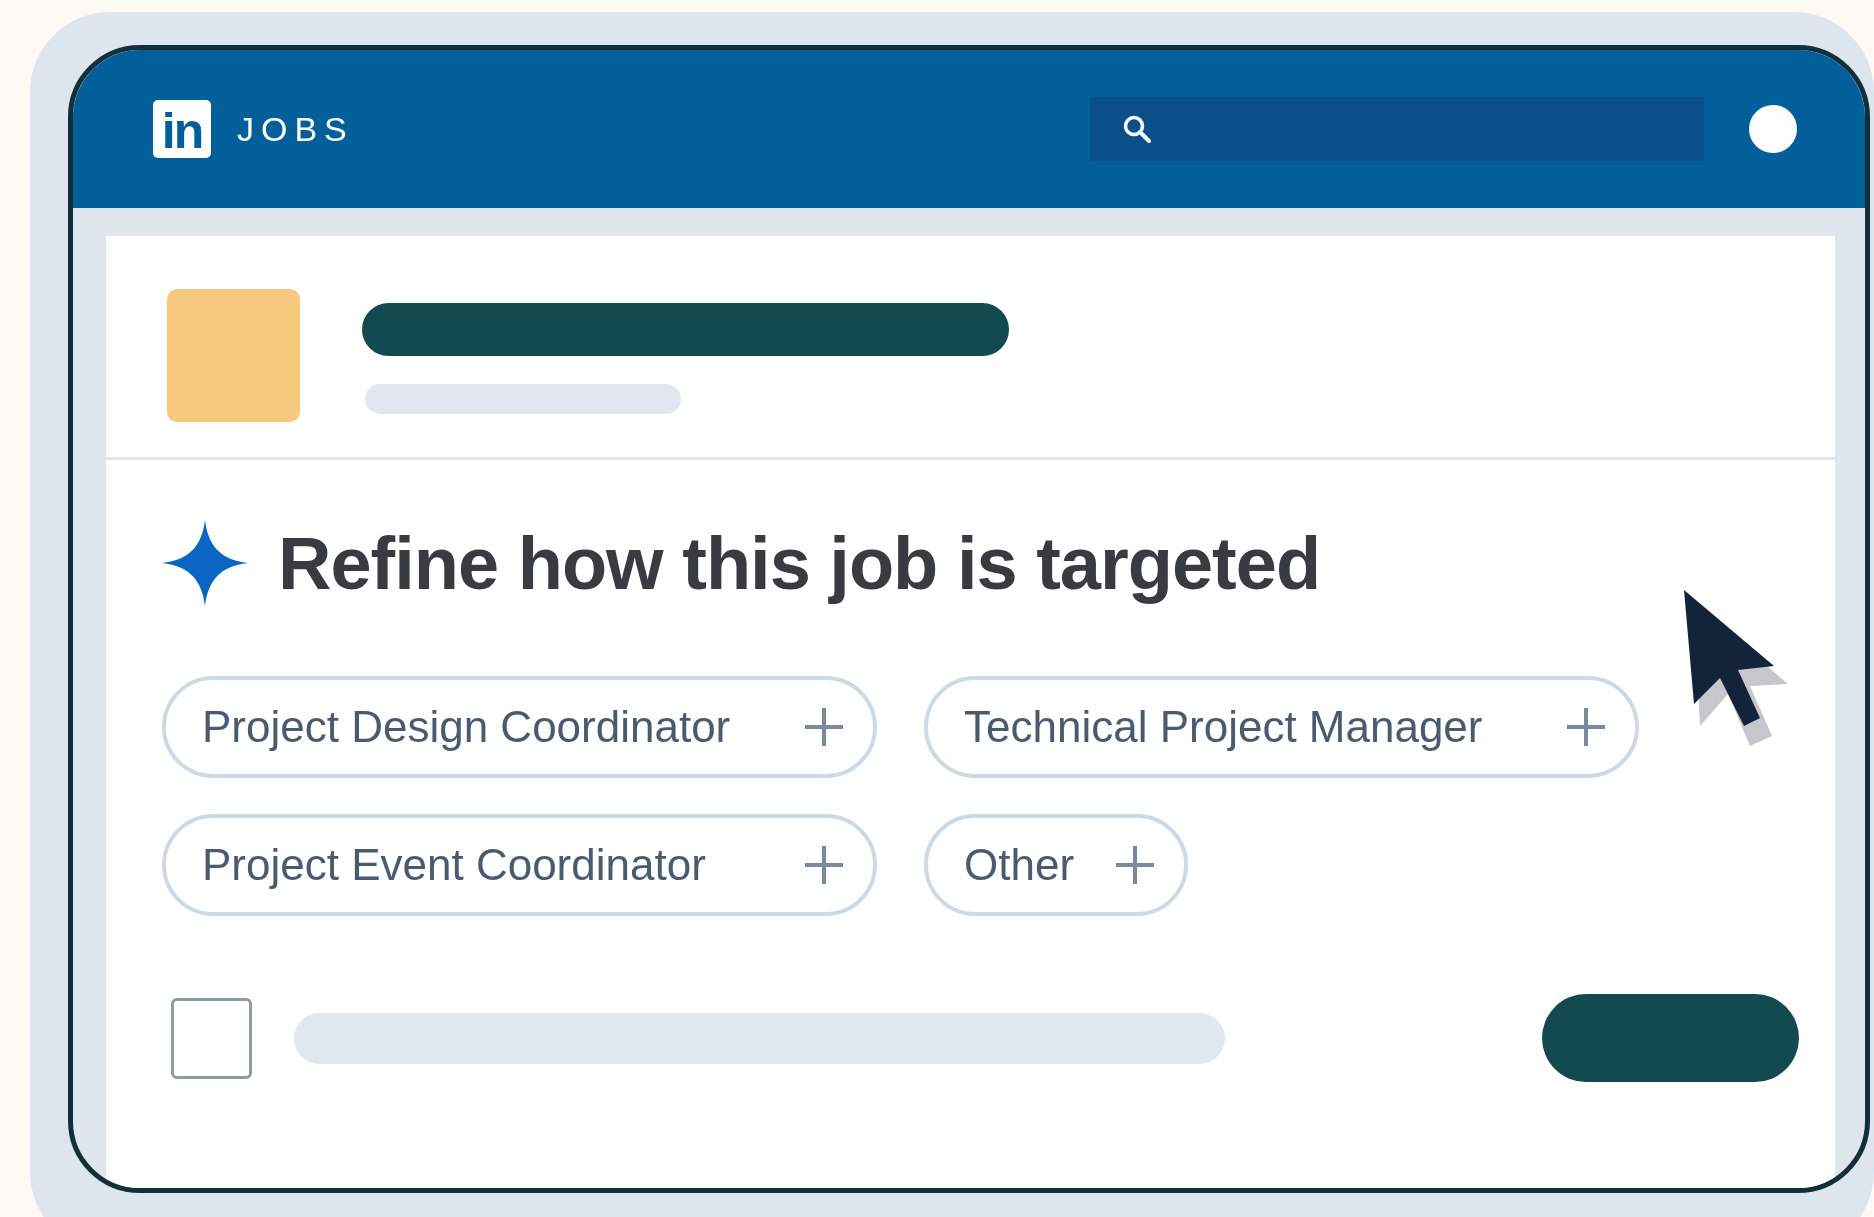  I want to click on job-title-chip: Technical Project Manager, so click(1281, 727).